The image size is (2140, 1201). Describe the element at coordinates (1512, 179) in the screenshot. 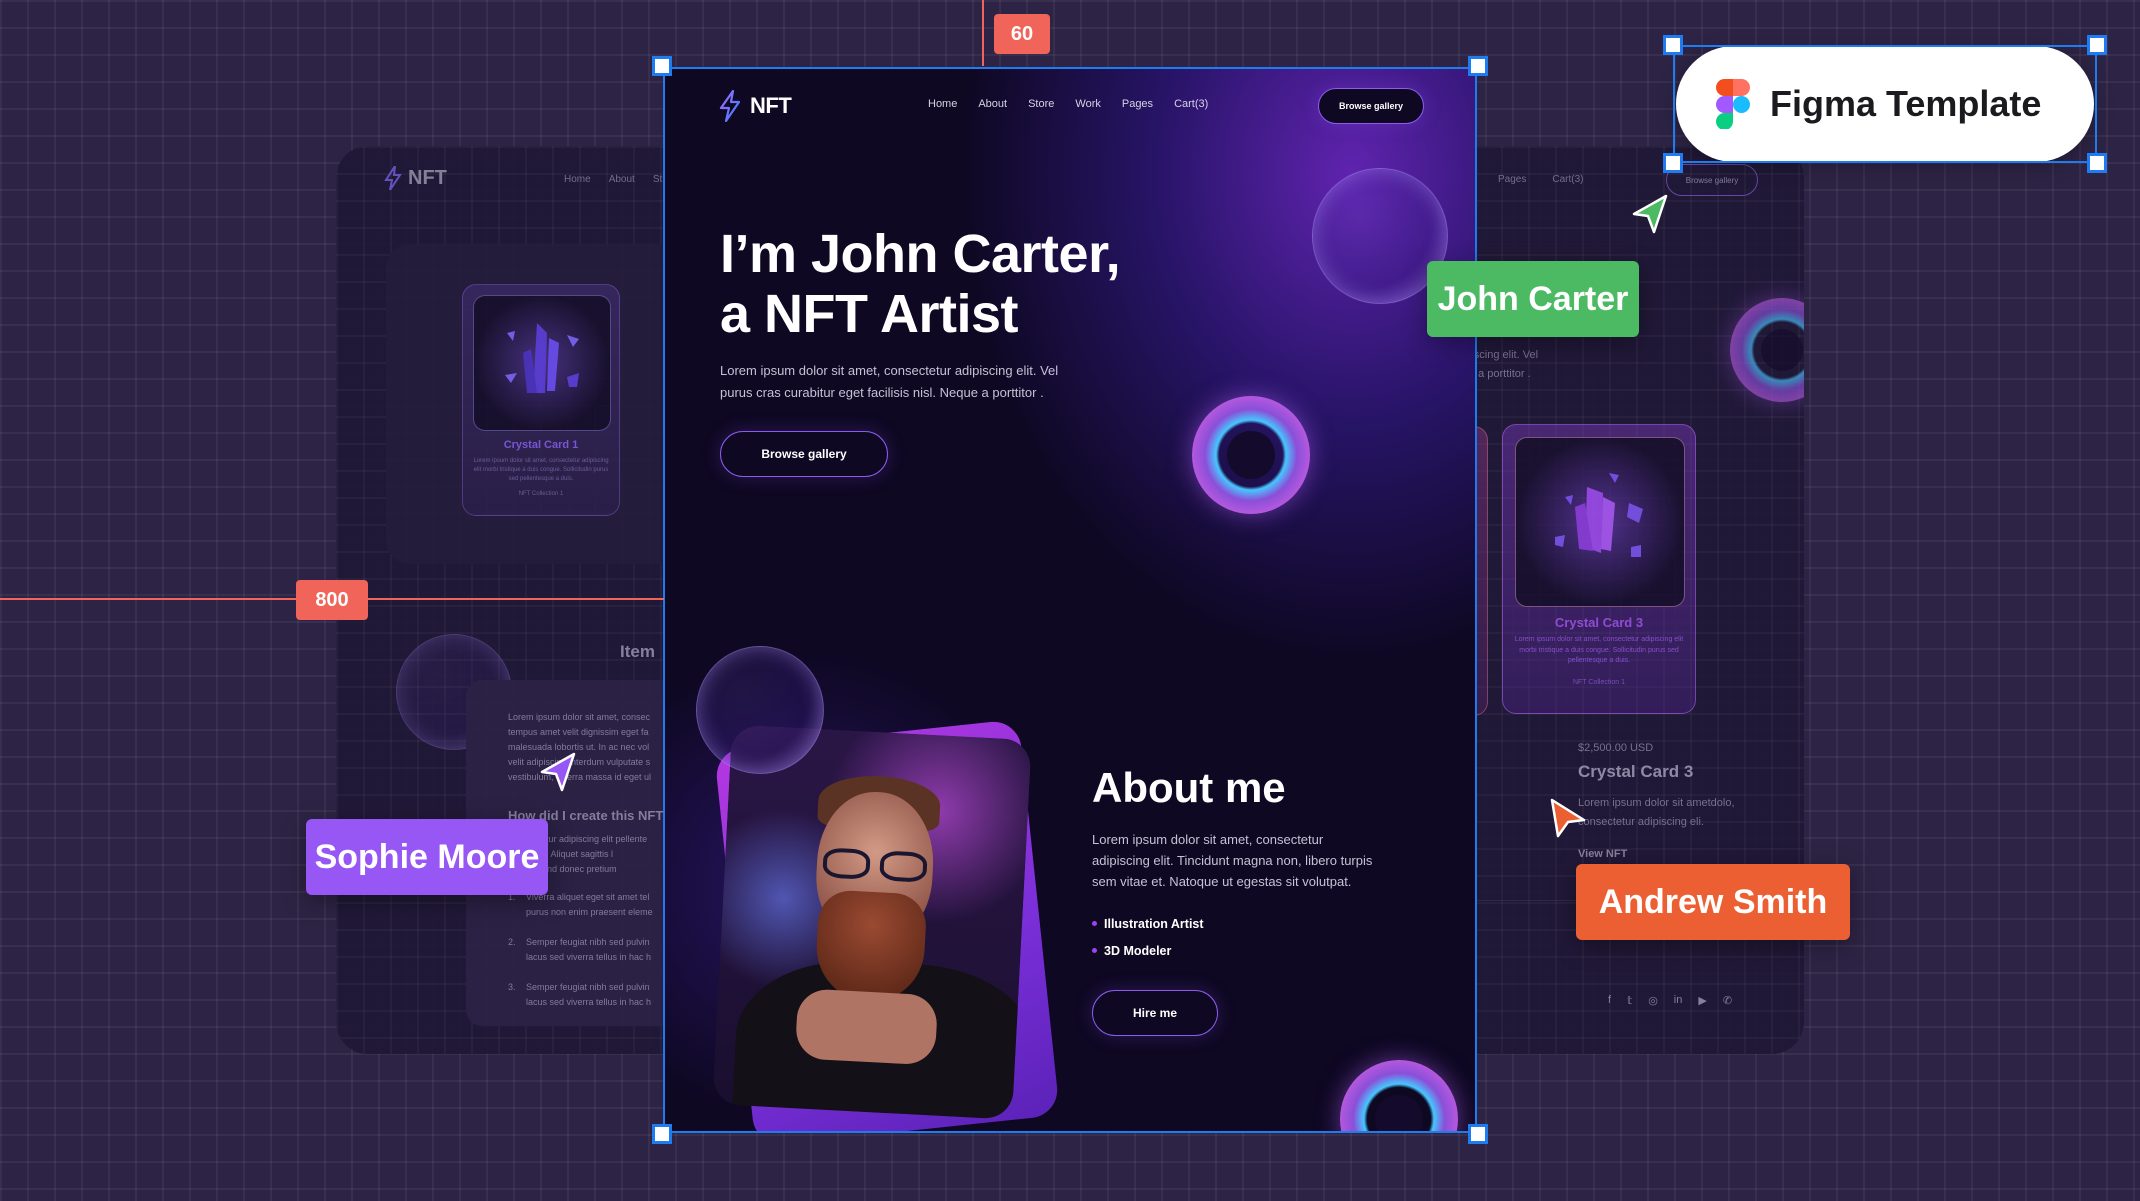

I see `right-nav-pages: Pages` at that location.